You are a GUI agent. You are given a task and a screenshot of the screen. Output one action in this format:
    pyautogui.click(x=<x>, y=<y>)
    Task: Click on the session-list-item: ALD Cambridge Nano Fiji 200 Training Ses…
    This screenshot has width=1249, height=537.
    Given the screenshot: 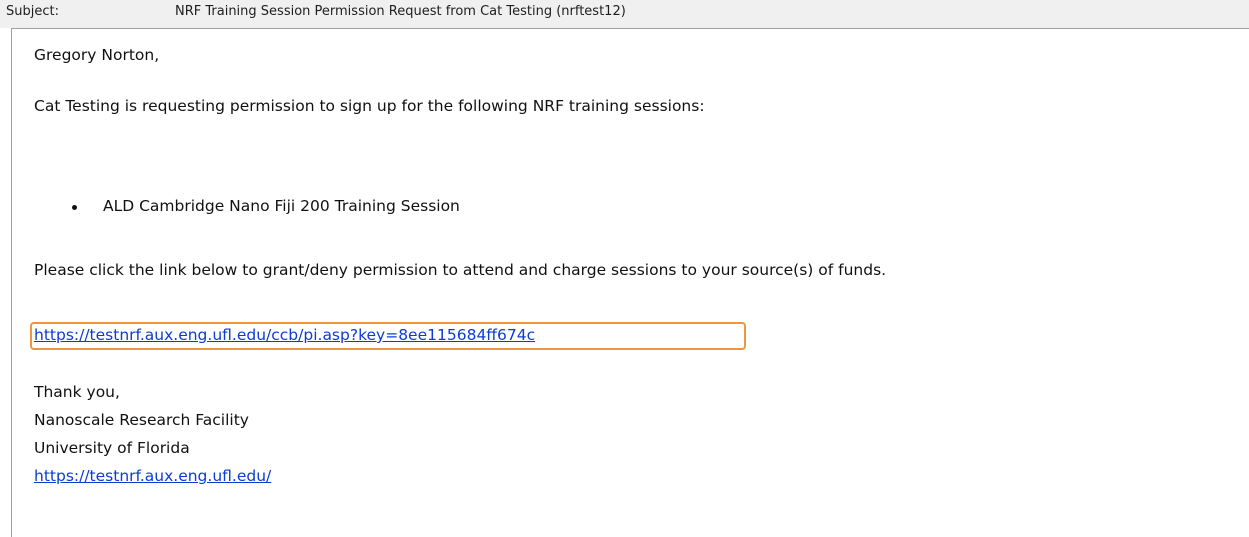 What is the action you would take?
    pyautogui.click(x=281, y=206)
    